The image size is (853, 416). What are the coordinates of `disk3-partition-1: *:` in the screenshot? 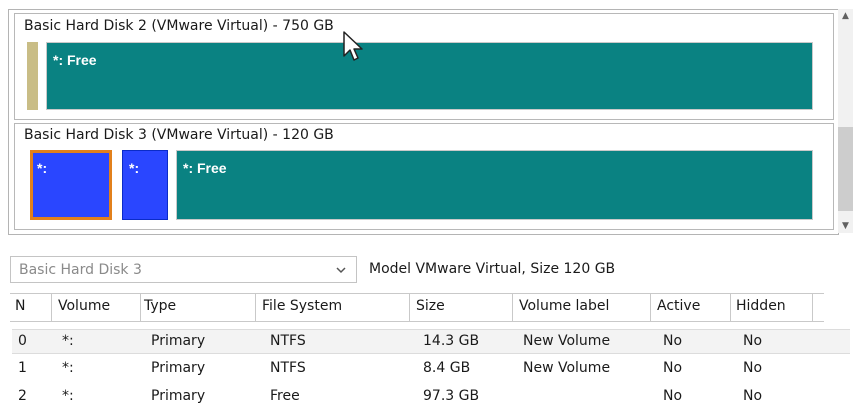 It's located at (145, 185).